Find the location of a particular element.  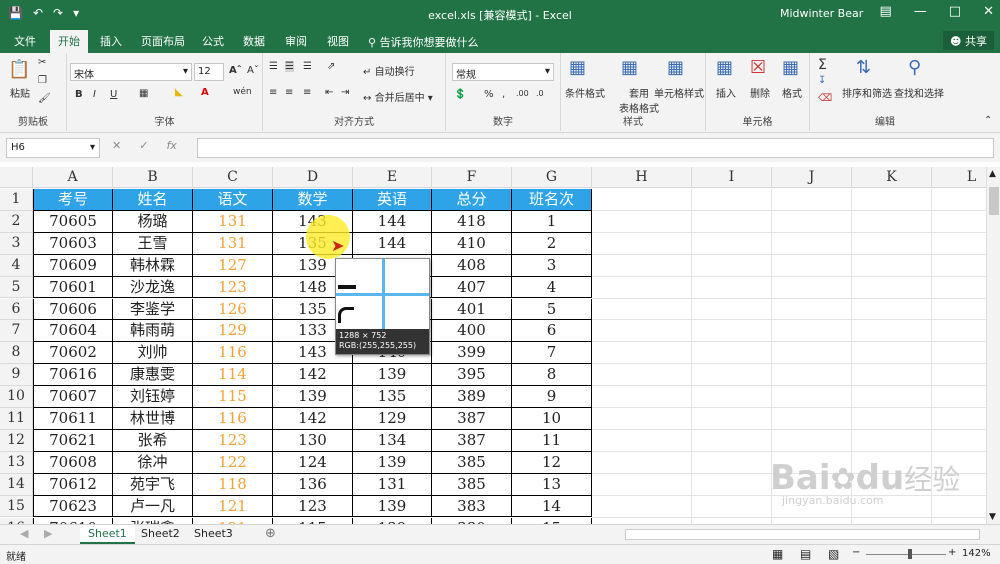

data-cell: 134 is located at coordinates (392, 440).